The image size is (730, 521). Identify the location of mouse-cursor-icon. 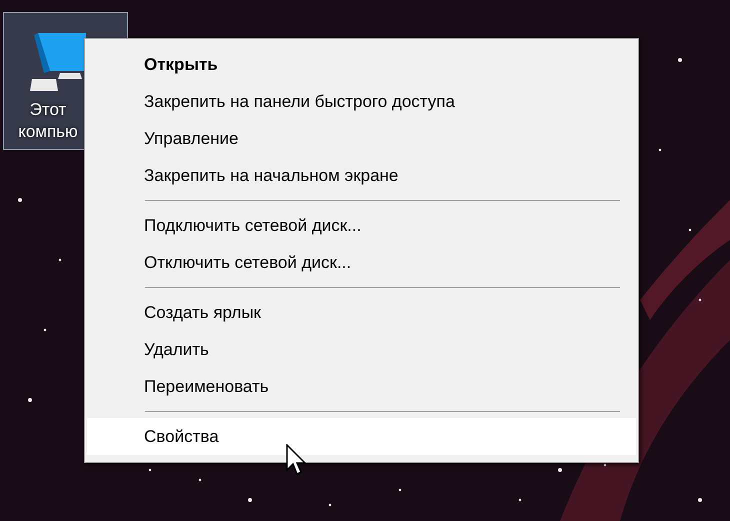
(296, 460).